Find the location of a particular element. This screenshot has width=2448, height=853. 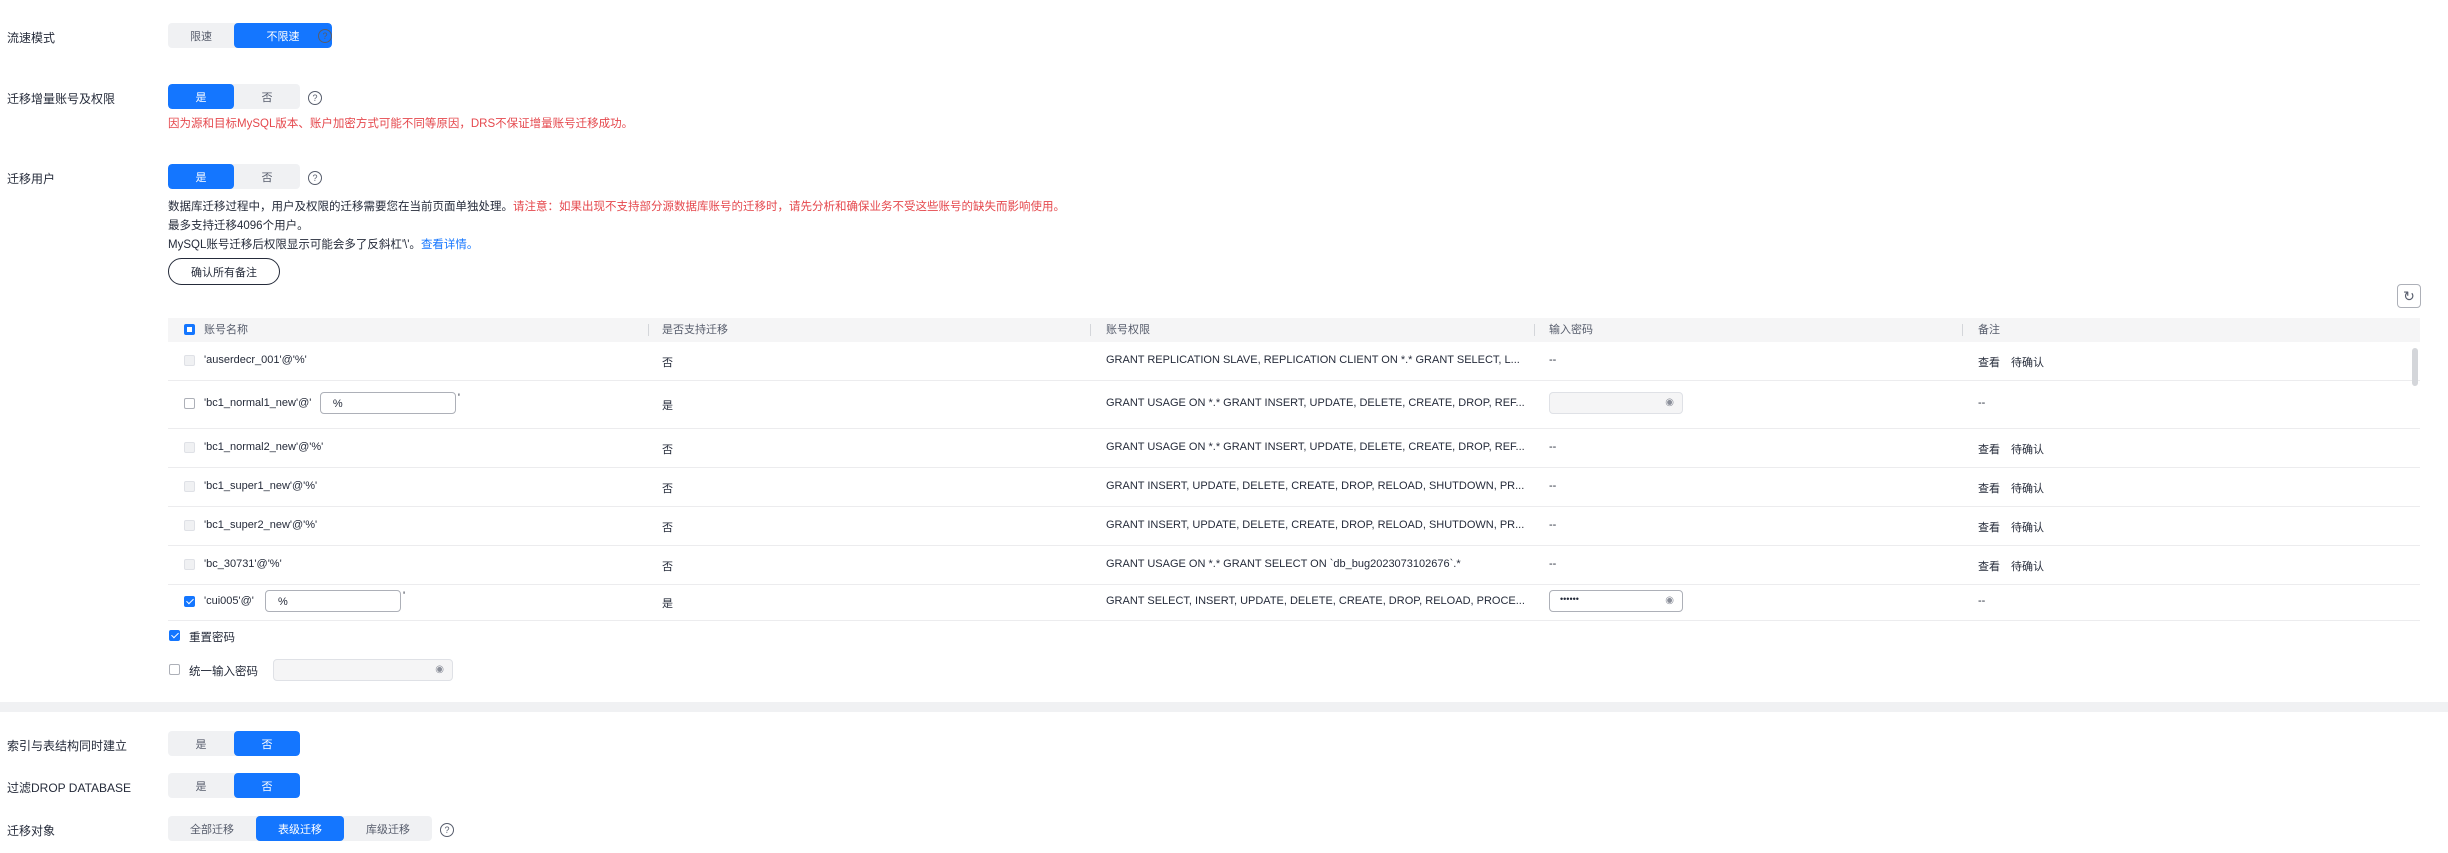

section-divider is located at coordinates (1224, 707).